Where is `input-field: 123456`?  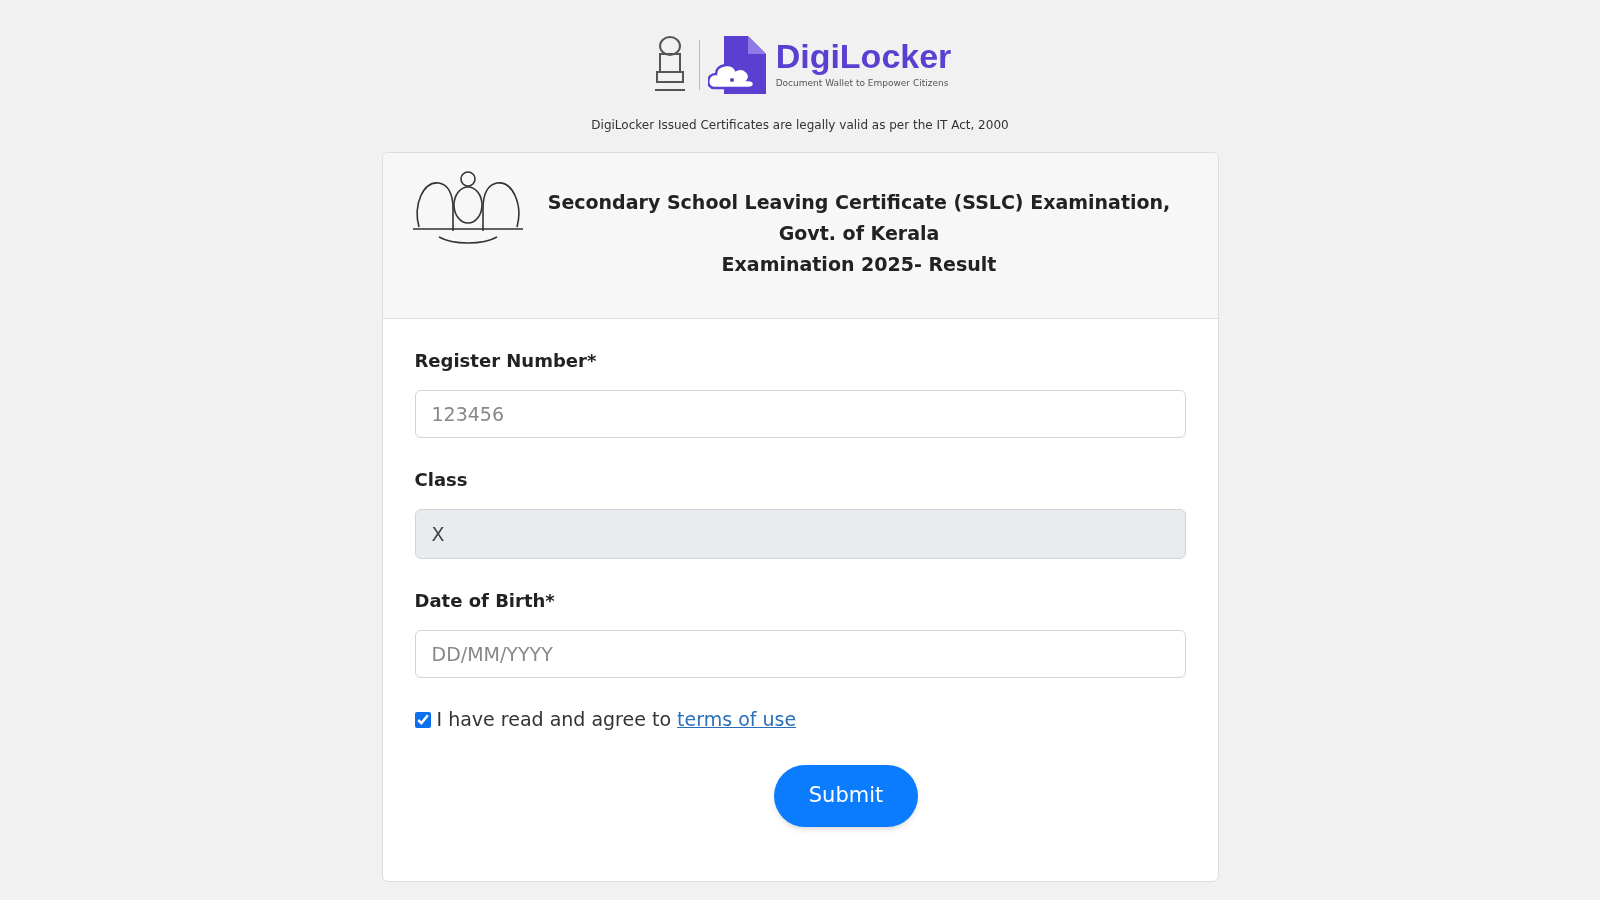 input-field: 123456 is located at coordinates (800, 414).